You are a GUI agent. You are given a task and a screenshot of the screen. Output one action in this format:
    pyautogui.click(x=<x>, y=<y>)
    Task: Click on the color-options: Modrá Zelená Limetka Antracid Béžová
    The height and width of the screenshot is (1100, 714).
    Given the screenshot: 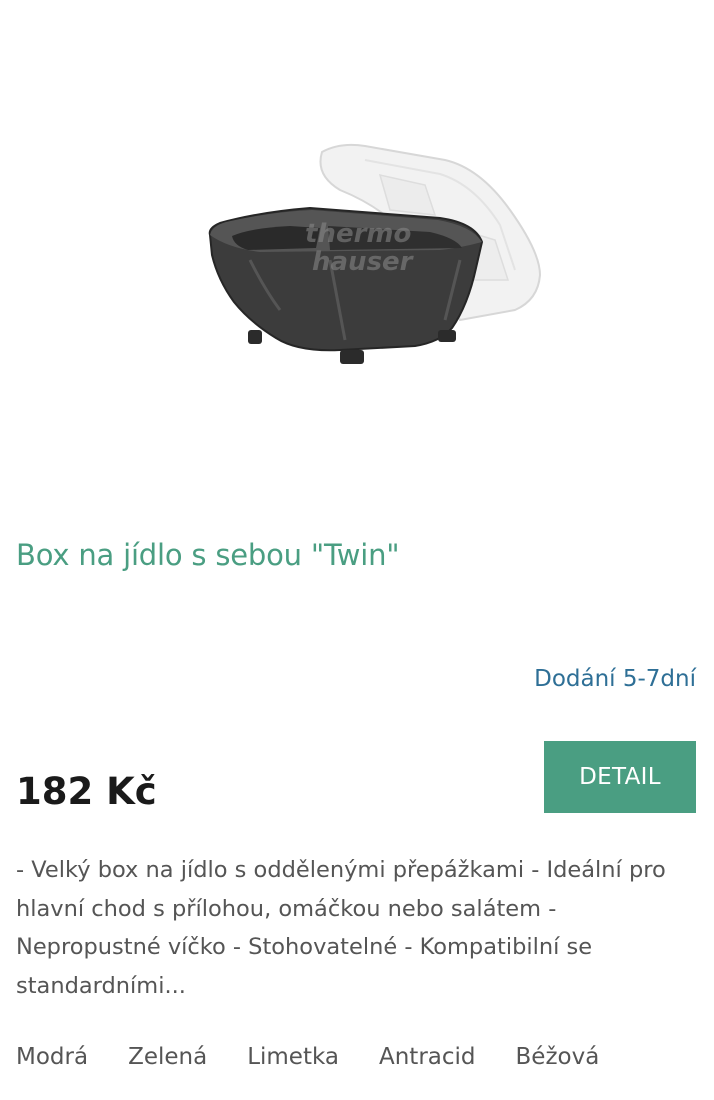 What is the action you would take?
    pyautogui.click(x=327, y=1057)
    